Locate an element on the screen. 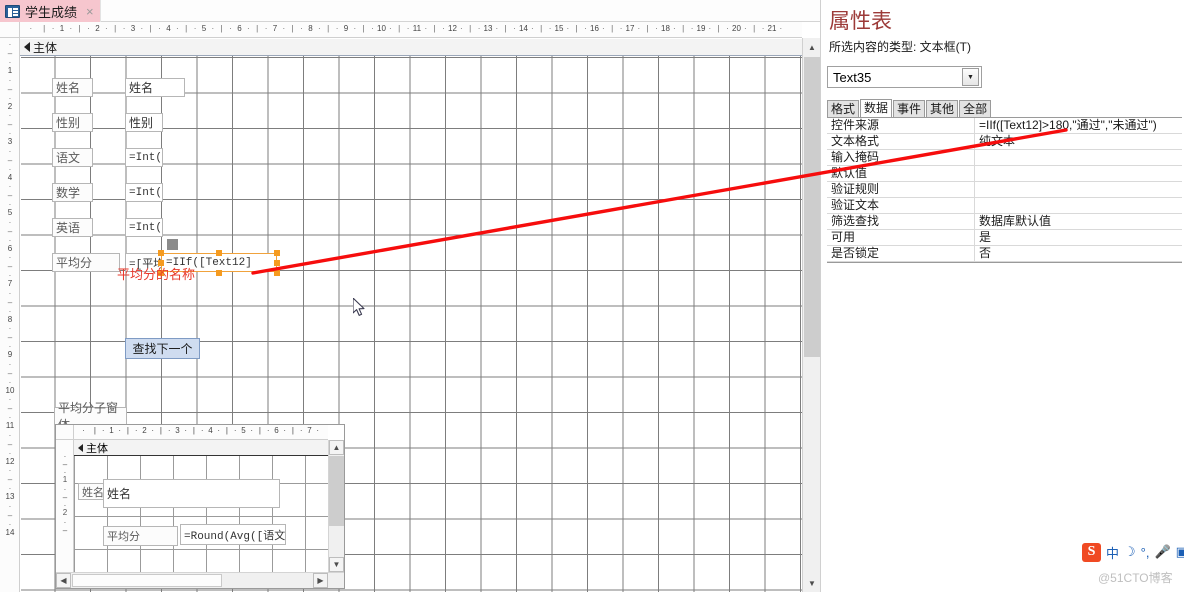 The image size is (1184, 592). property-row: 验证文本 is located at coordinates (1004, 206).